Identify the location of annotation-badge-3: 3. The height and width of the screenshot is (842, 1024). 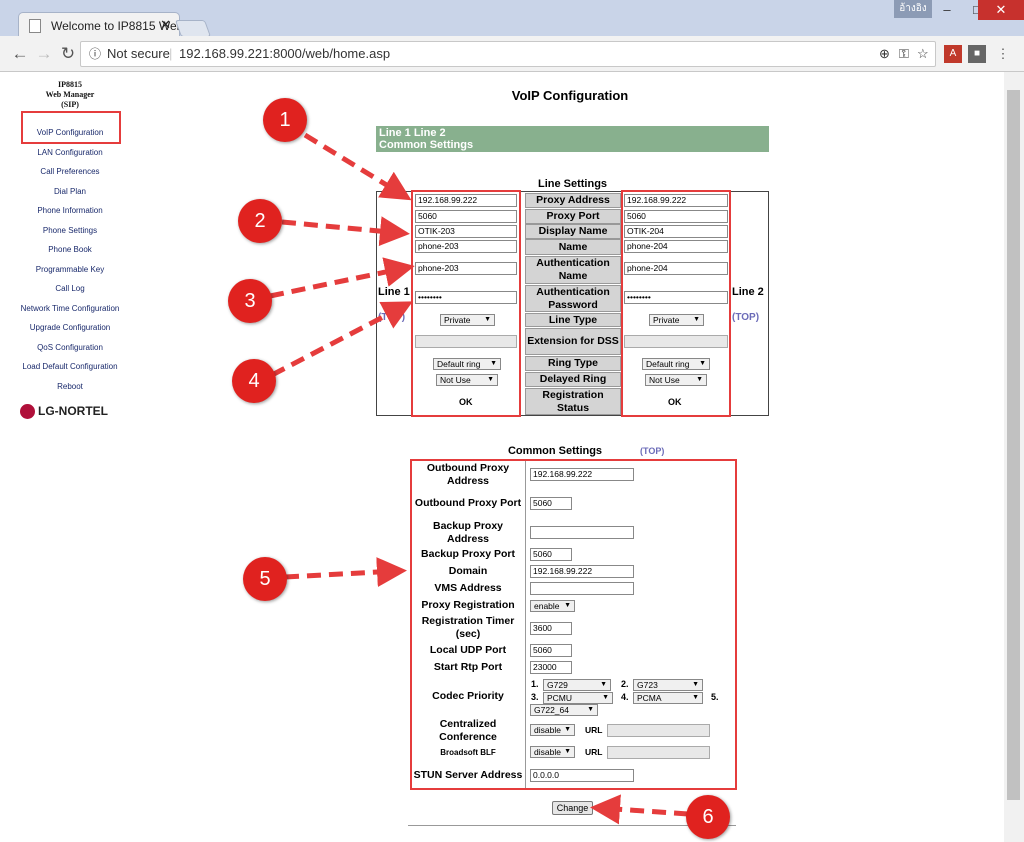
(250, 301).